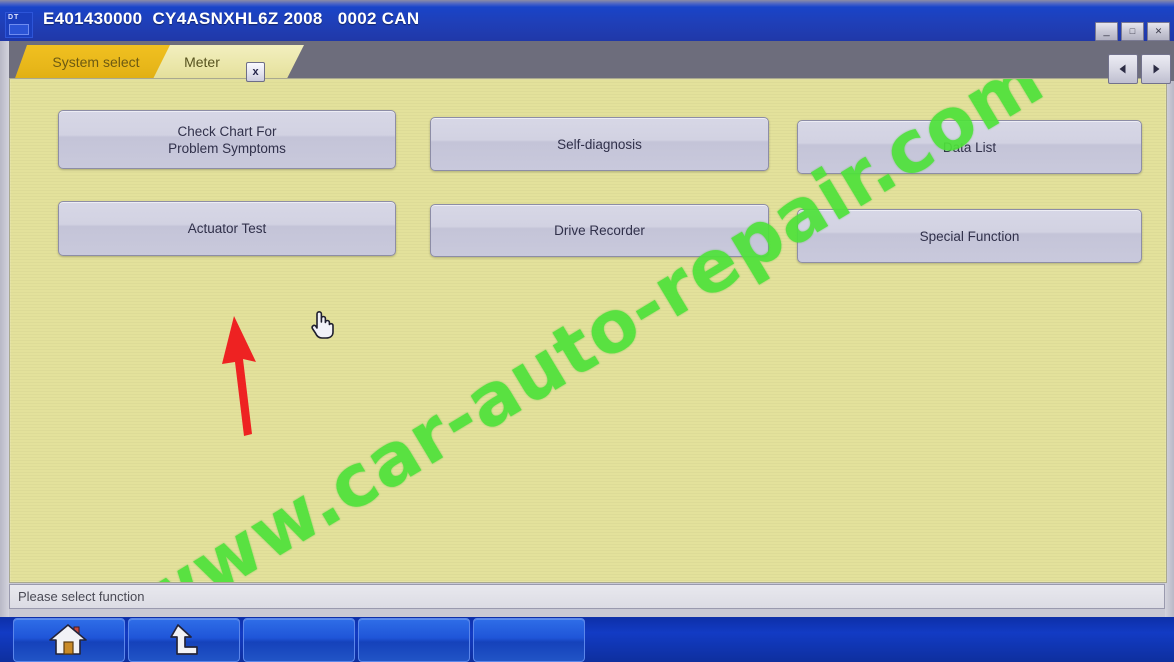 The width and height of the screenshot is (1174, 662). I want to click on button-data-list-label: Data List, so click(969, 147).